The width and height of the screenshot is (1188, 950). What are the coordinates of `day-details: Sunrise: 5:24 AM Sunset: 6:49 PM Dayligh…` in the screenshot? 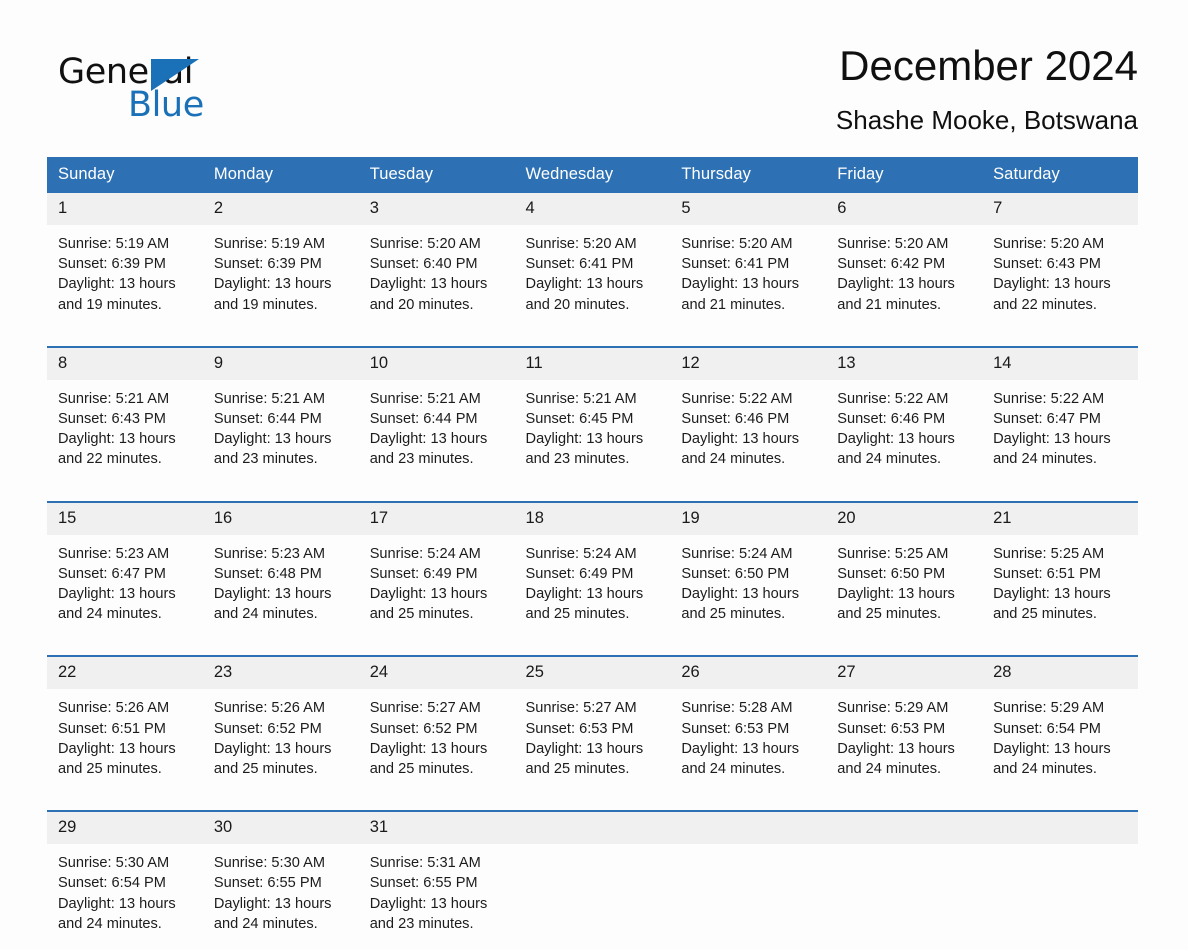 It's located at (437, 588).